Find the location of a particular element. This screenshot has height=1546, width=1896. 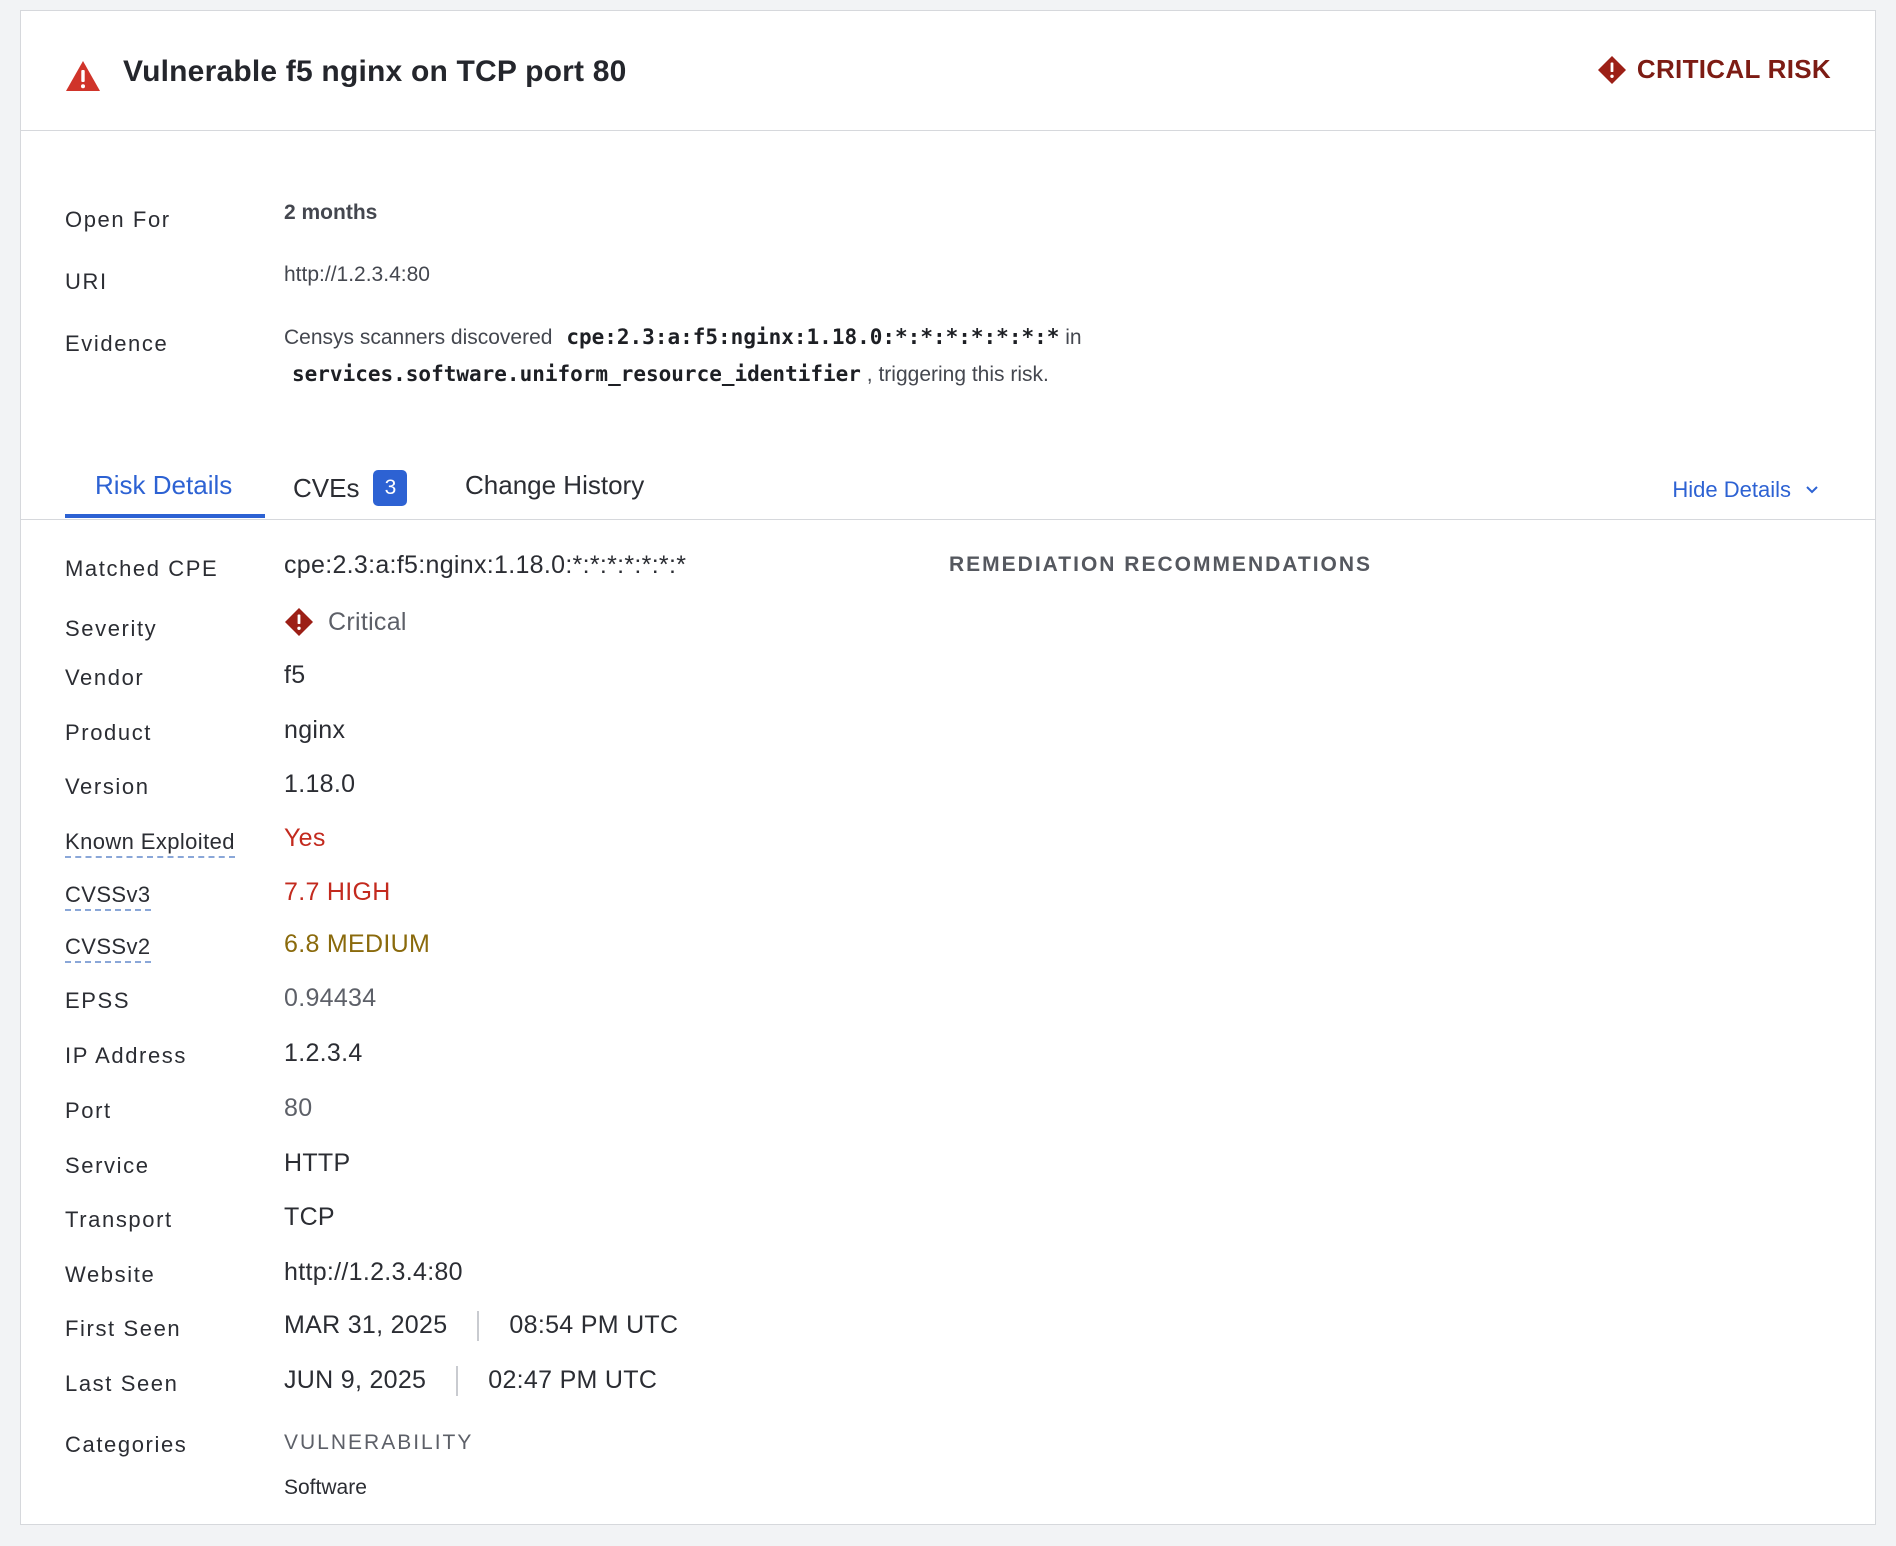

epss-value: 0.94434 is located at coordinates (330, 998).